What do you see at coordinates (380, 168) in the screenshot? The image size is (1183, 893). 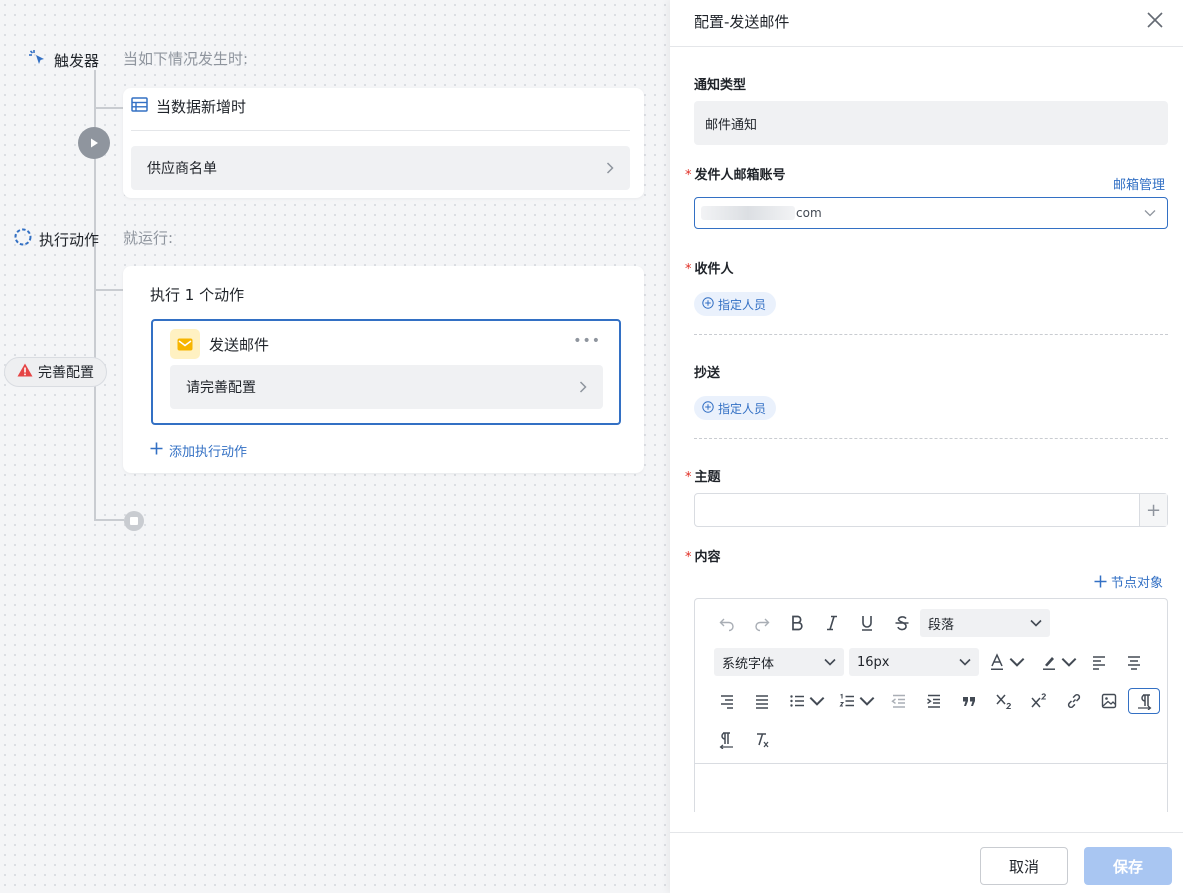 I see `trigger-source-row: 供应商名单` at bounding box center [380, 168].